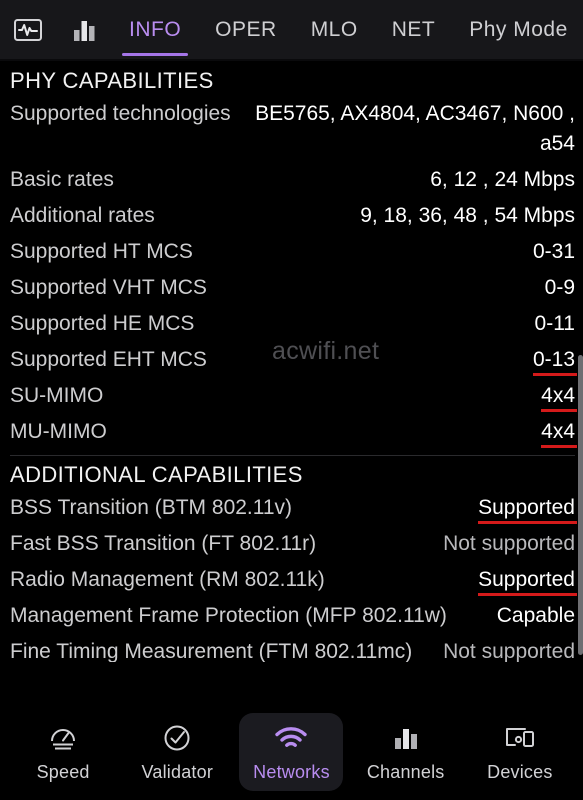  I want to click on nav-item-label: Validator, so click(177, 772).